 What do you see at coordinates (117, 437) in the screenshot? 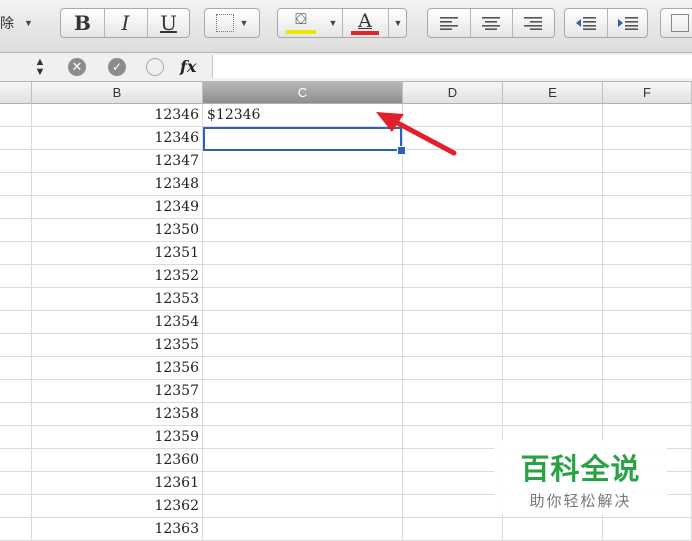
I see `cell-b: 12359` at bounding box center [117, 437].